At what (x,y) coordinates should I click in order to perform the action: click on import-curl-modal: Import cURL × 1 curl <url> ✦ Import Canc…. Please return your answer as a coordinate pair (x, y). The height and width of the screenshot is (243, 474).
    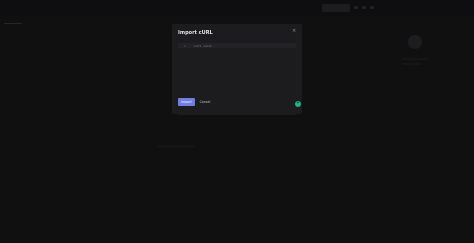
    Looking at the image, I should click on (237, 69).